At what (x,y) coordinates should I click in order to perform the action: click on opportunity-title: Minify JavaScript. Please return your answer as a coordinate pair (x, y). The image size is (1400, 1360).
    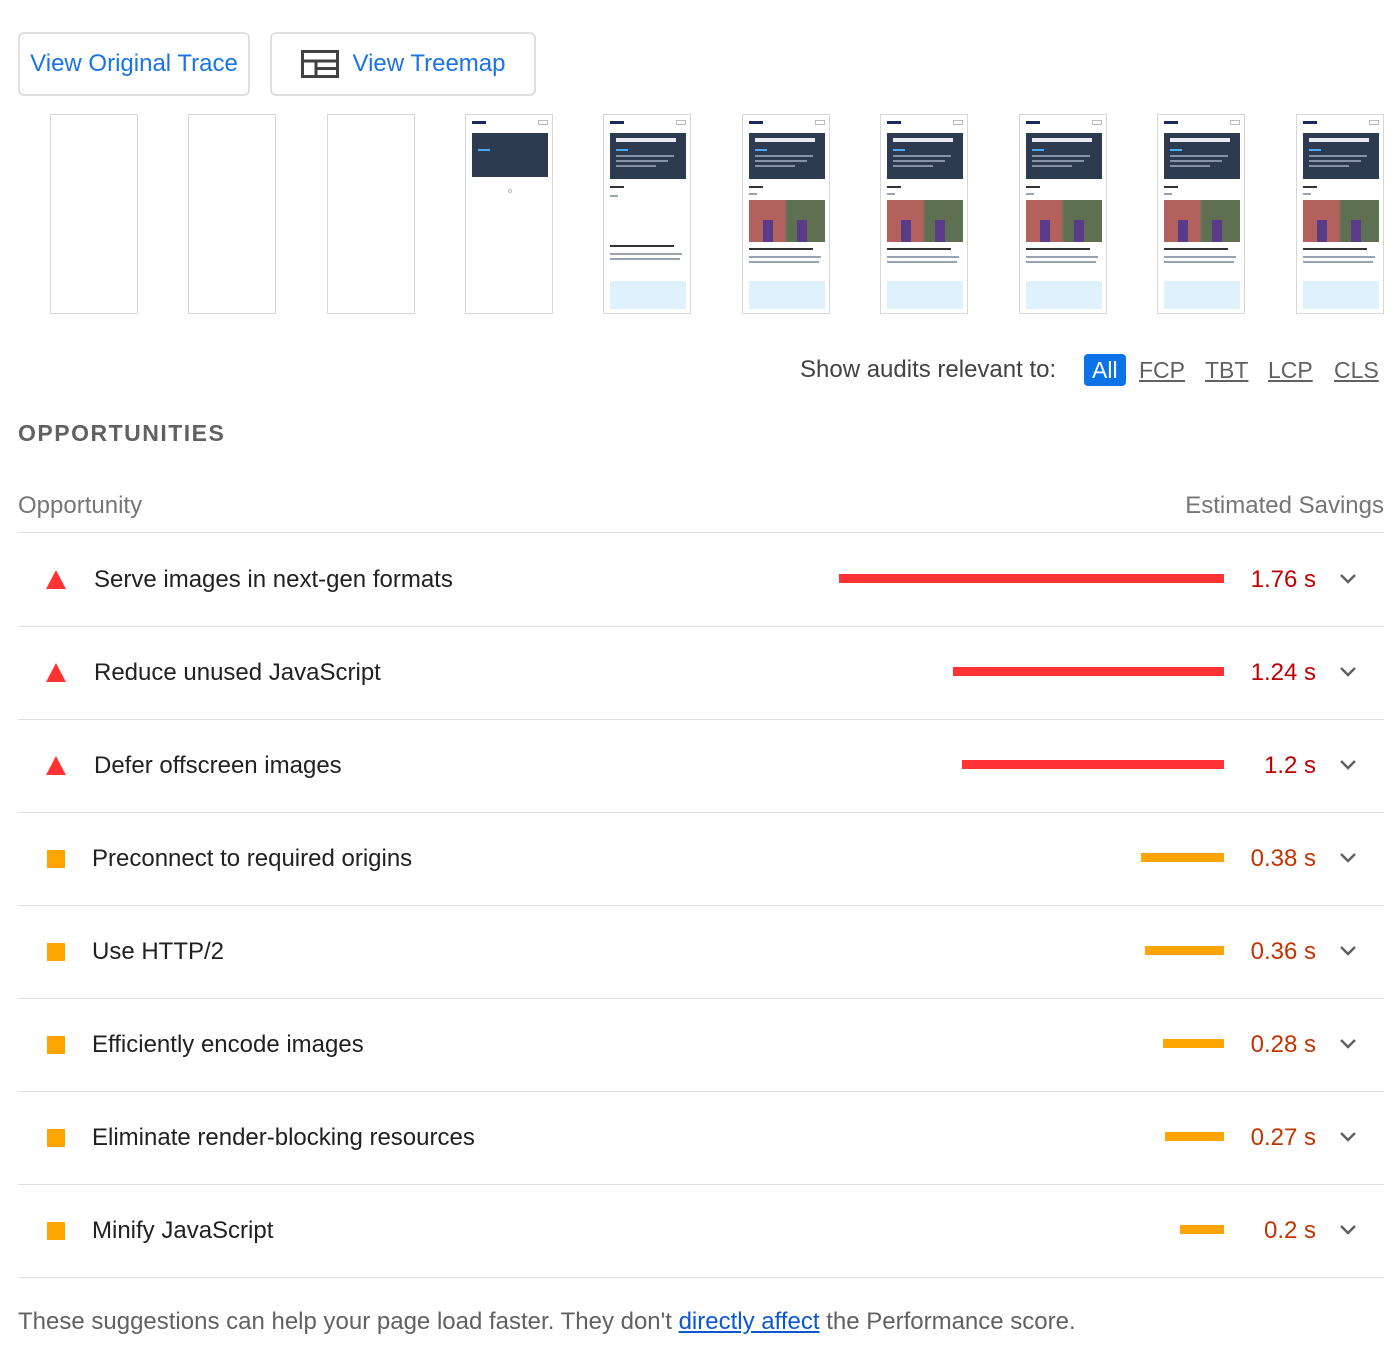
    Looking at the image, I should click on (183, 1230).